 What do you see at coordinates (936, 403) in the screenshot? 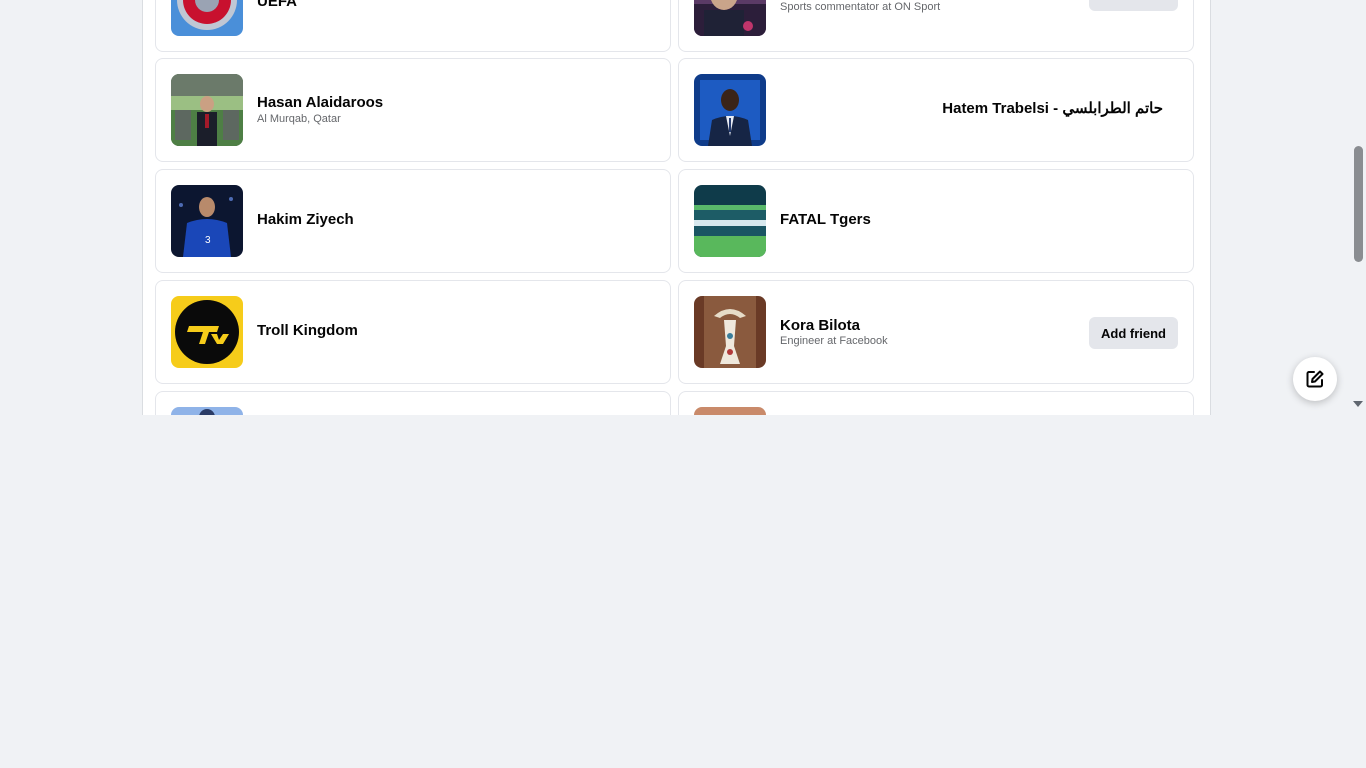
I see `person-card-partial-right` at bounding box center [936, 403].